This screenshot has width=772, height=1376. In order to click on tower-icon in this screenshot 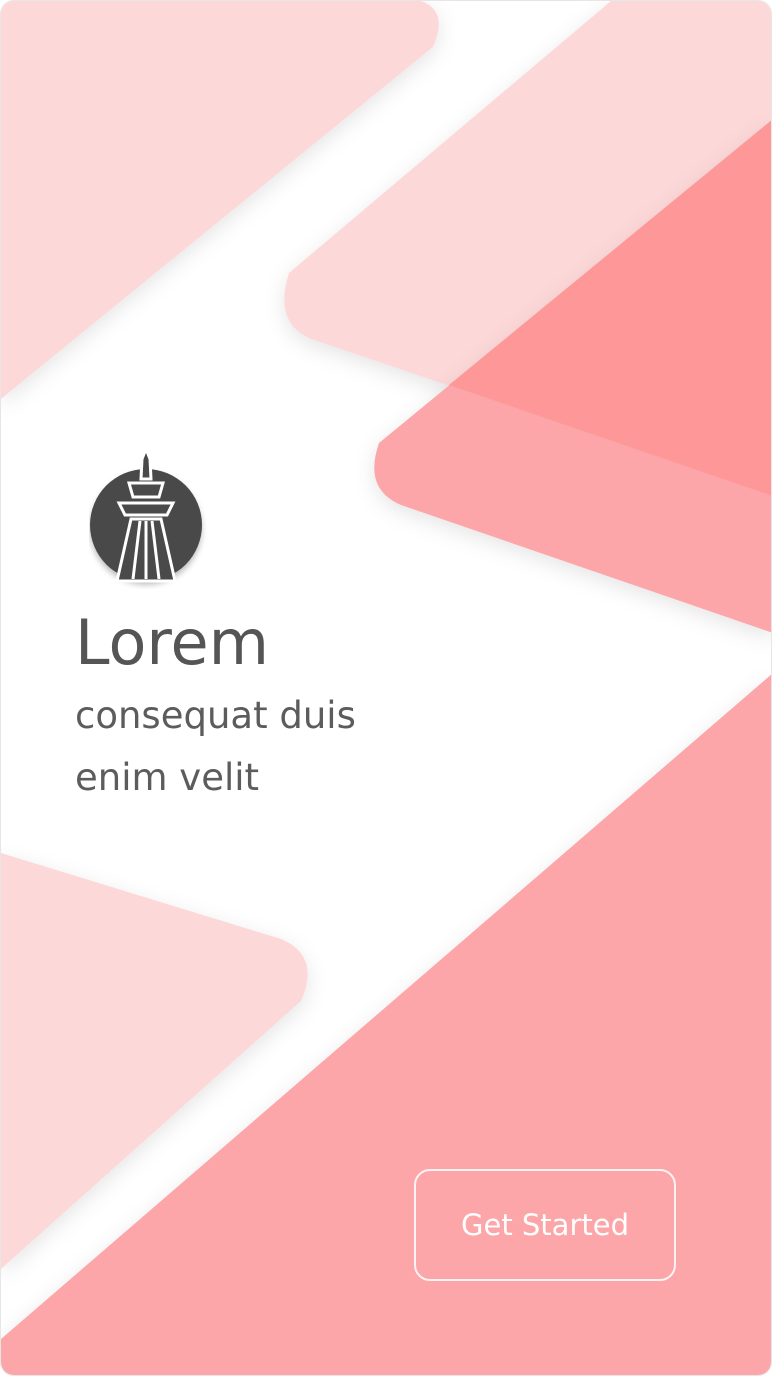, I will do `click(146, 516)`.